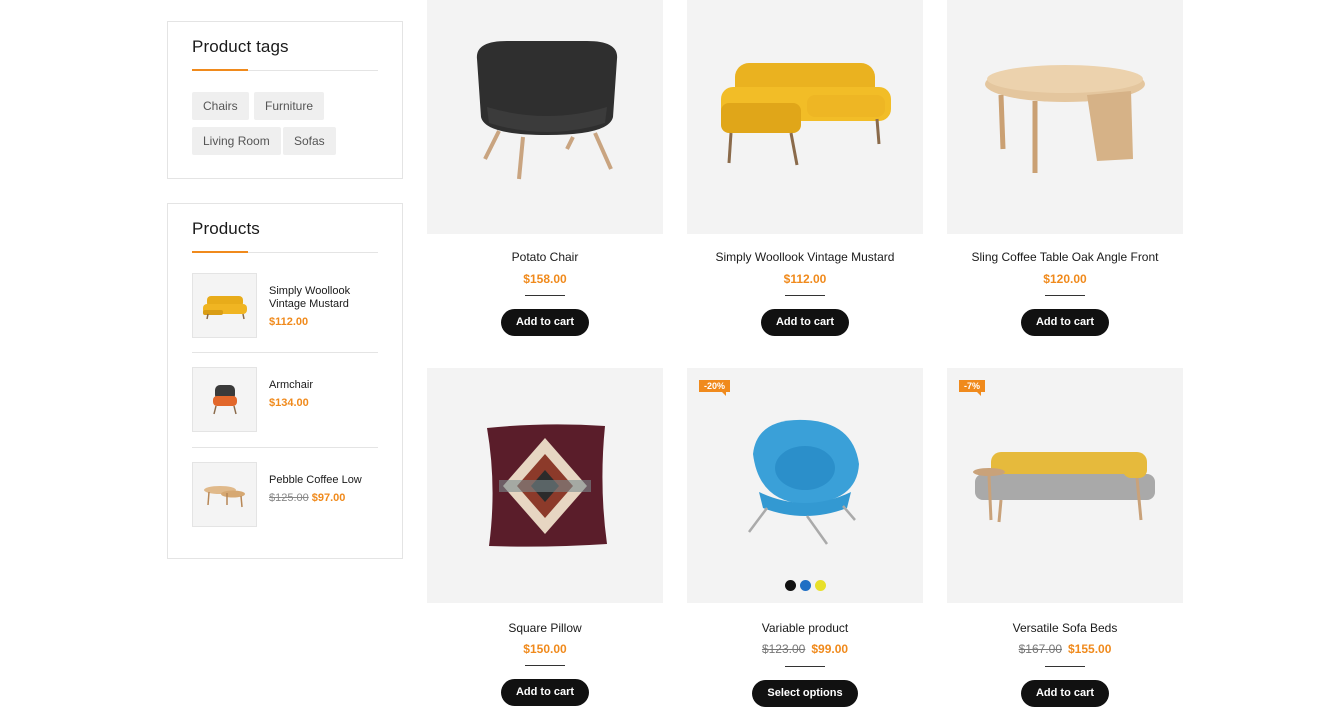 This screenshot has width=1339, height=721. What do you see at coordinates (805, 628) in the screenshot?
I see `product-title: Variable product` at bounding box center [805, 628].